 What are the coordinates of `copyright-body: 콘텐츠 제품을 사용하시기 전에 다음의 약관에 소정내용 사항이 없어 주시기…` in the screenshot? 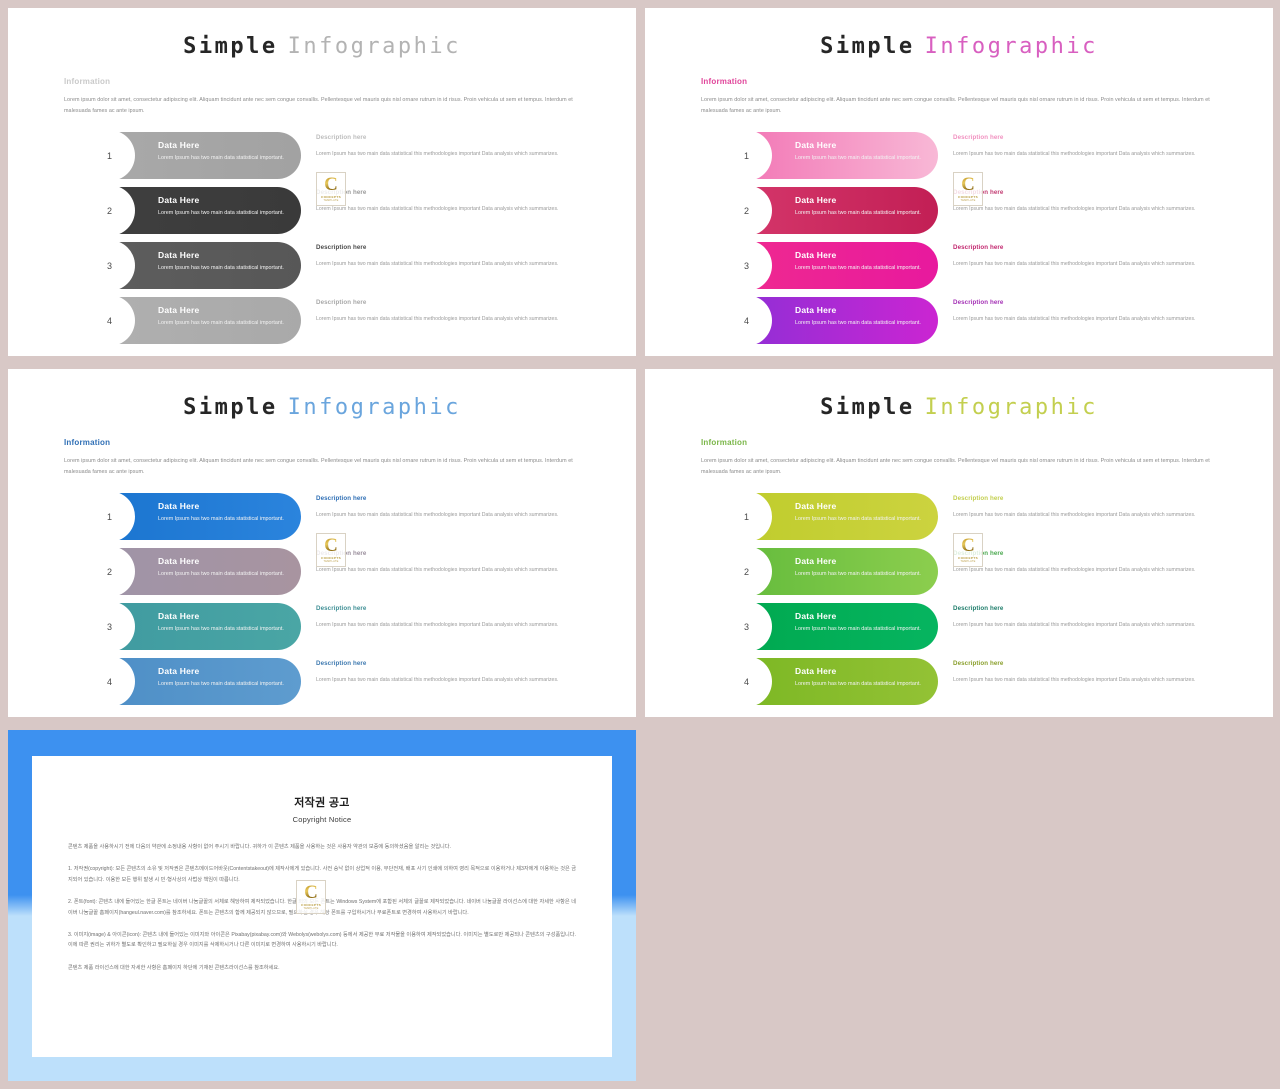 It's located at (322, 907).